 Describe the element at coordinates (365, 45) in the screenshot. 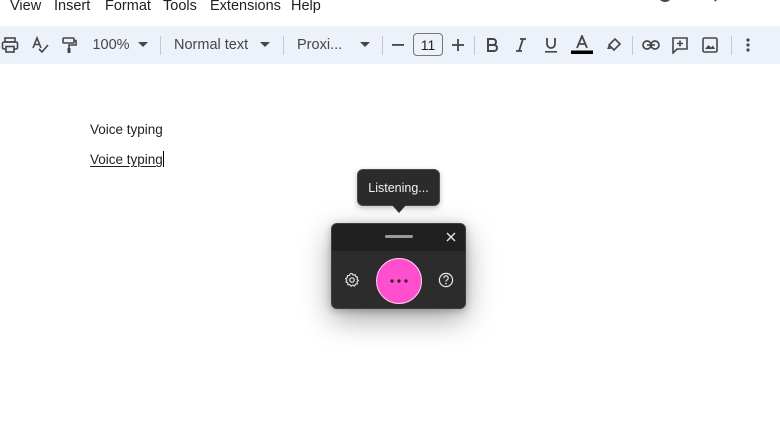

I see `font-chevron-down-icon` at that location.